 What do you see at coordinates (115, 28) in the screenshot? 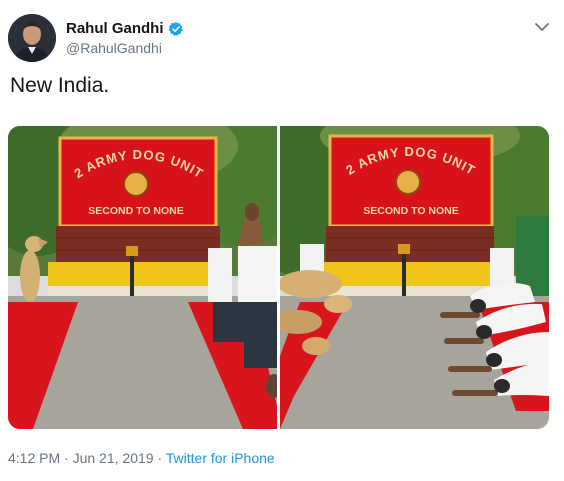
I see `author-name: Rahul Gandhi` at bounding box center [115, 28].